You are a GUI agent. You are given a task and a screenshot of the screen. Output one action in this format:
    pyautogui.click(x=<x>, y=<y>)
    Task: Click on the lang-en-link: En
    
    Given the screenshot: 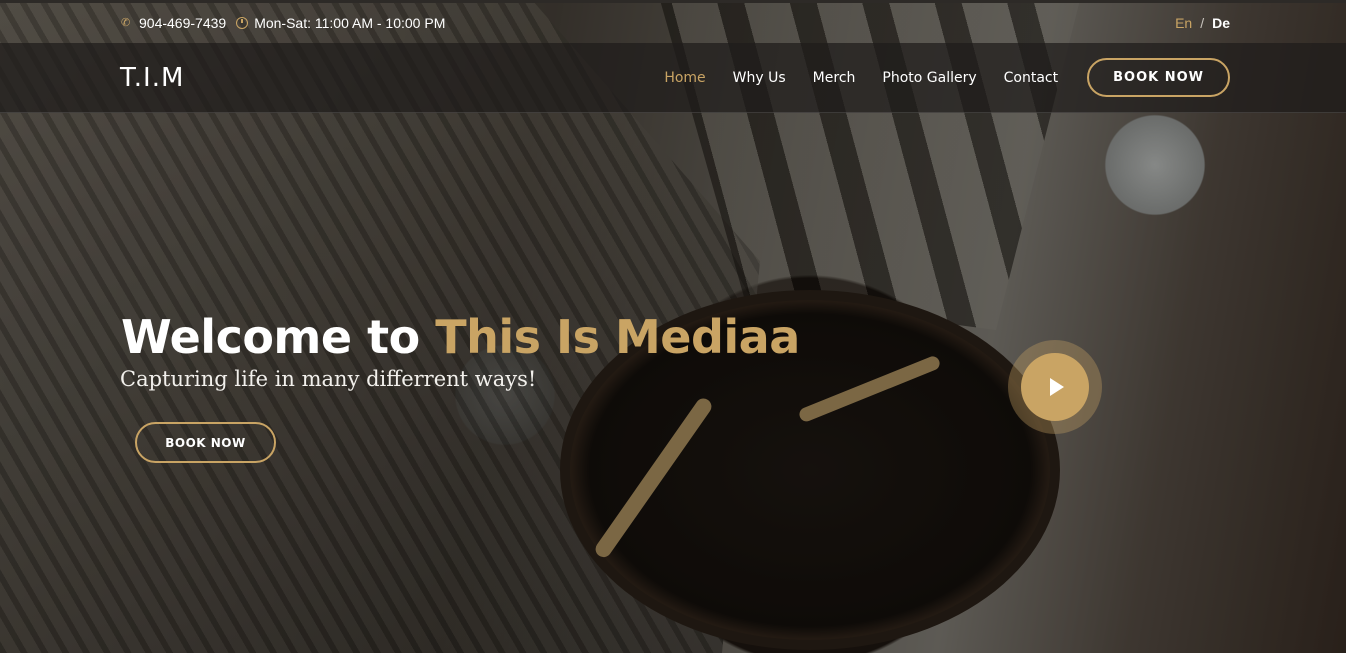 What is the action you would take?
    pyautogui.click(x=1183, y=23)
    